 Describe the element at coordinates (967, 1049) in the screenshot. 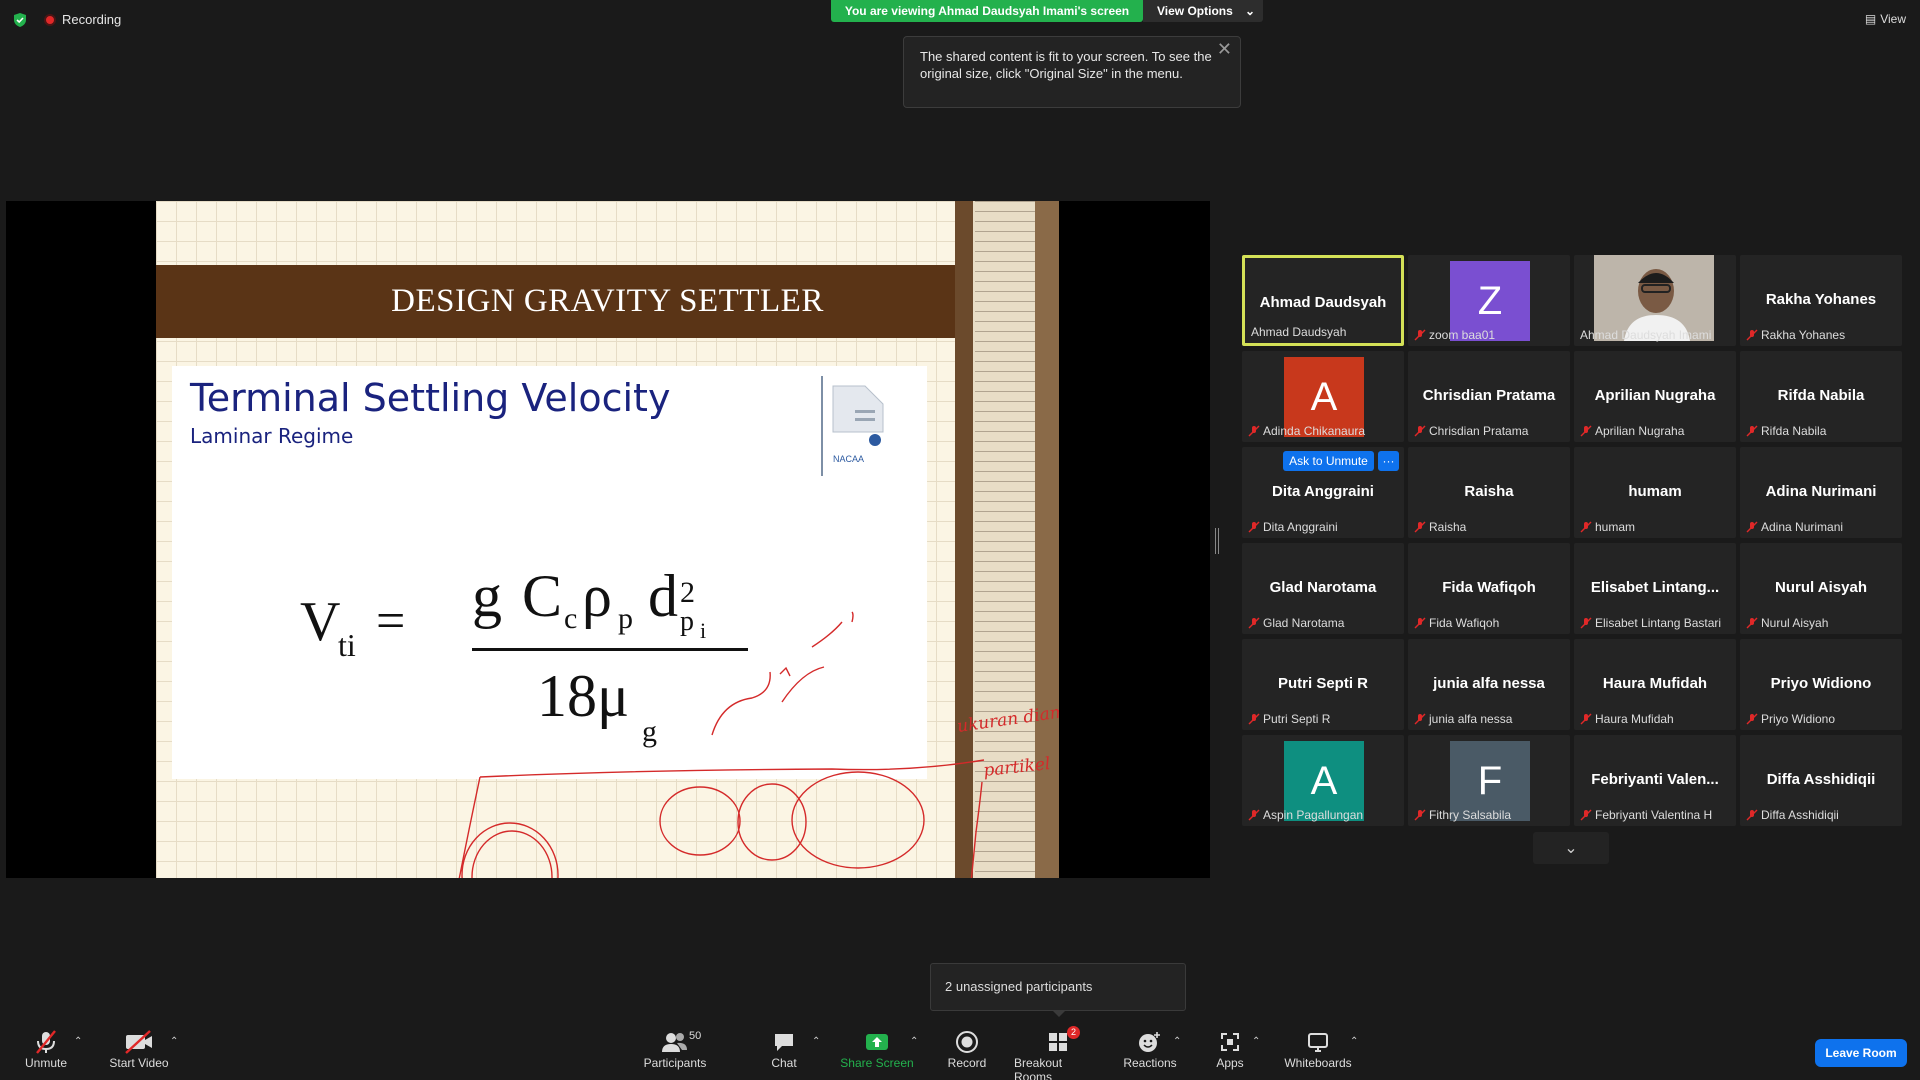

I see `record-button: Record` at that location.